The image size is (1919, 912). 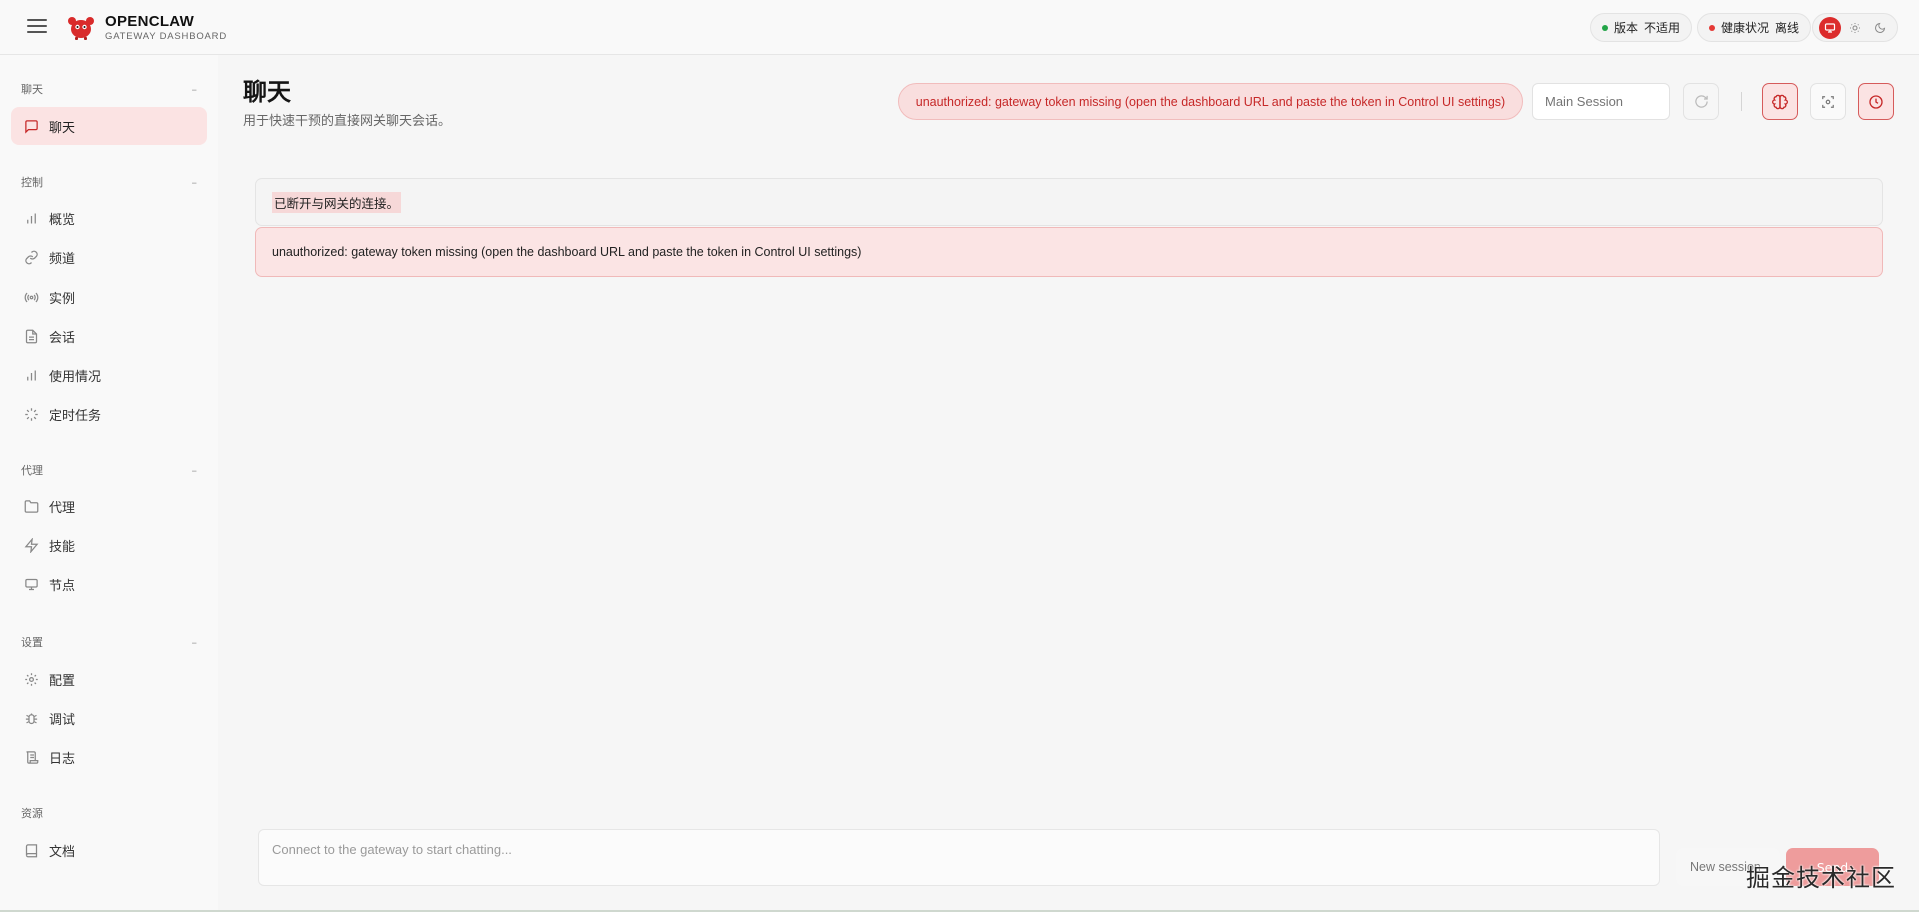 I want to click on sidebar-item-label: 会话, so click(x=62, y=338).